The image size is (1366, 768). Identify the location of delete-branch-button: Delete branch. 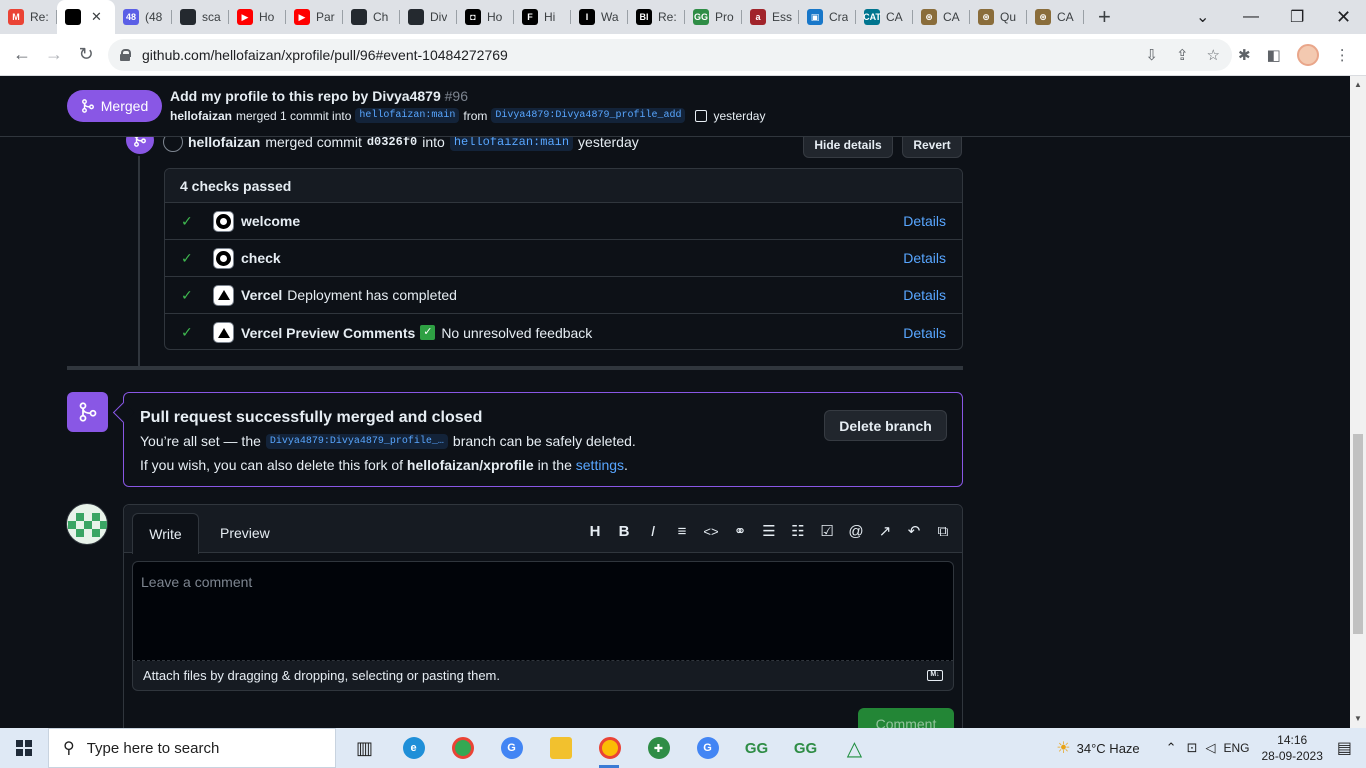
(885, 425).